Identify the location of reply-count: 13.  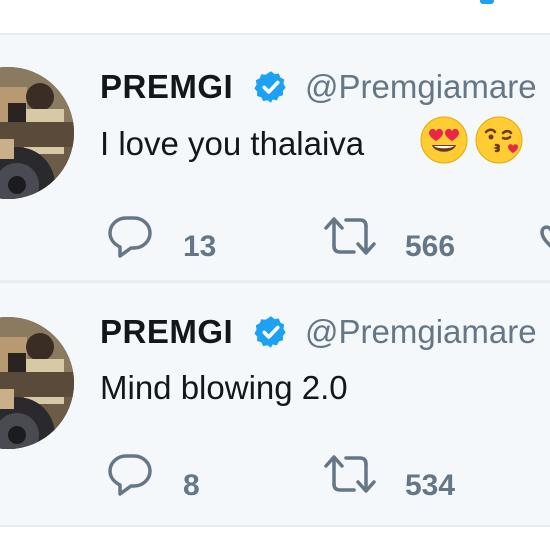
(200, 246).